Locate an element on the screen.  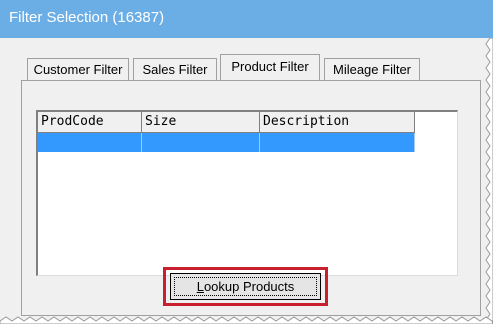
lookup-products-label: Lookup Products is located at coordinates (245, 286).